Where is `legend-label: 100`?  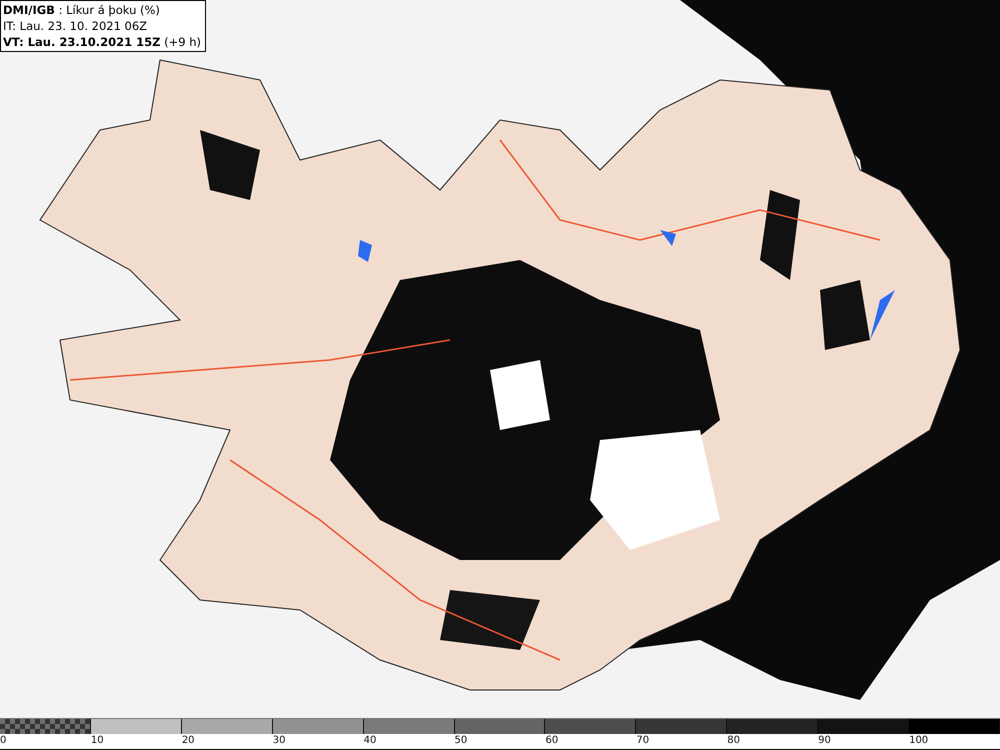 legend-label: 100 is located at coordinates (918, 741).